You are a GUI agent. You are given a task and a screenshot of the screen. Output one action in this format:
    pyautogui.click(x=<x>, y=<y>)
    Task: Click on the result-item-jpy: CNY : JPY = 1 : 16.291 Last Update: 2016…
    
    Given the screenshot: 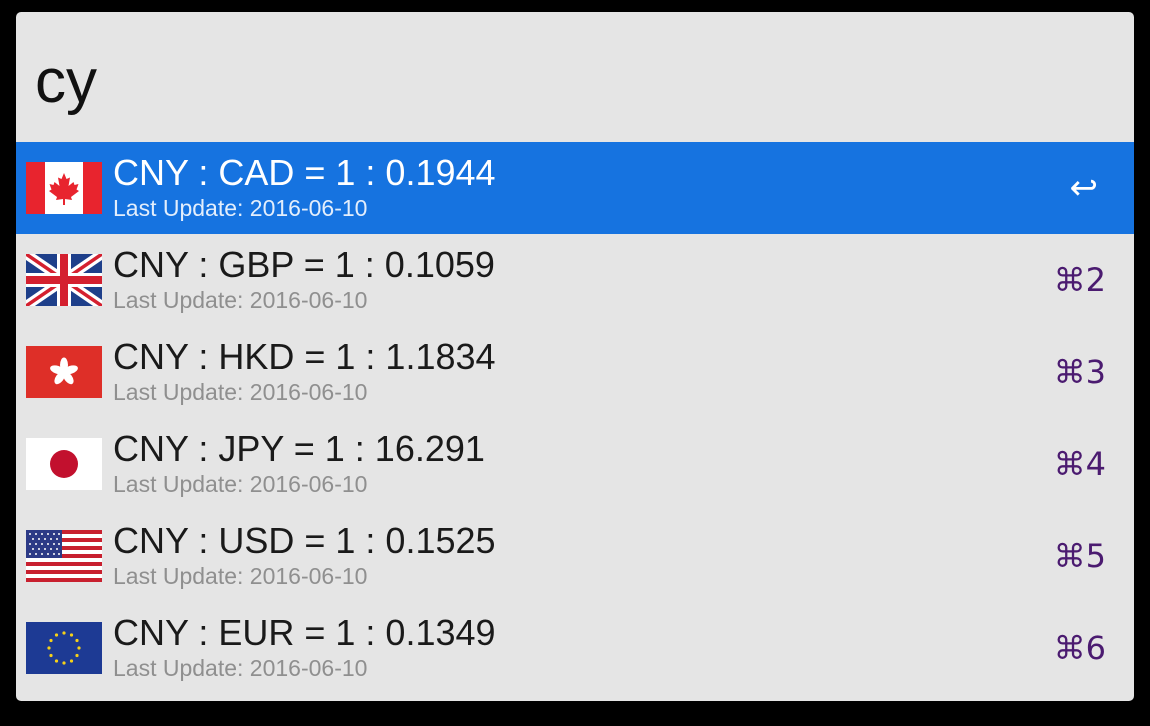 What is the action you would take?
    pyautogui.click(x=575, y=464)
    